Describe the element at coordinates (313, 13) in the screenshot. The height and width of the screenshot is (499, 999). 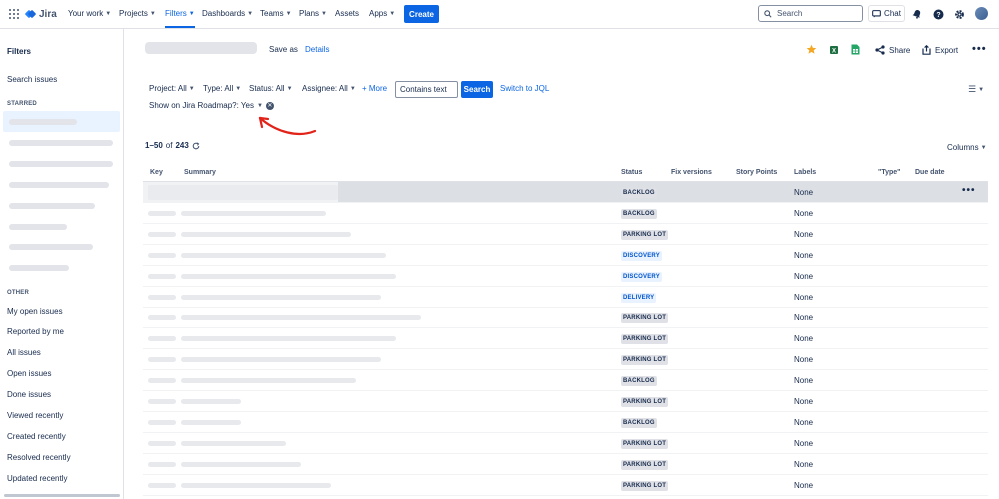
I see `nav-plans: Plans ▼` at that location.